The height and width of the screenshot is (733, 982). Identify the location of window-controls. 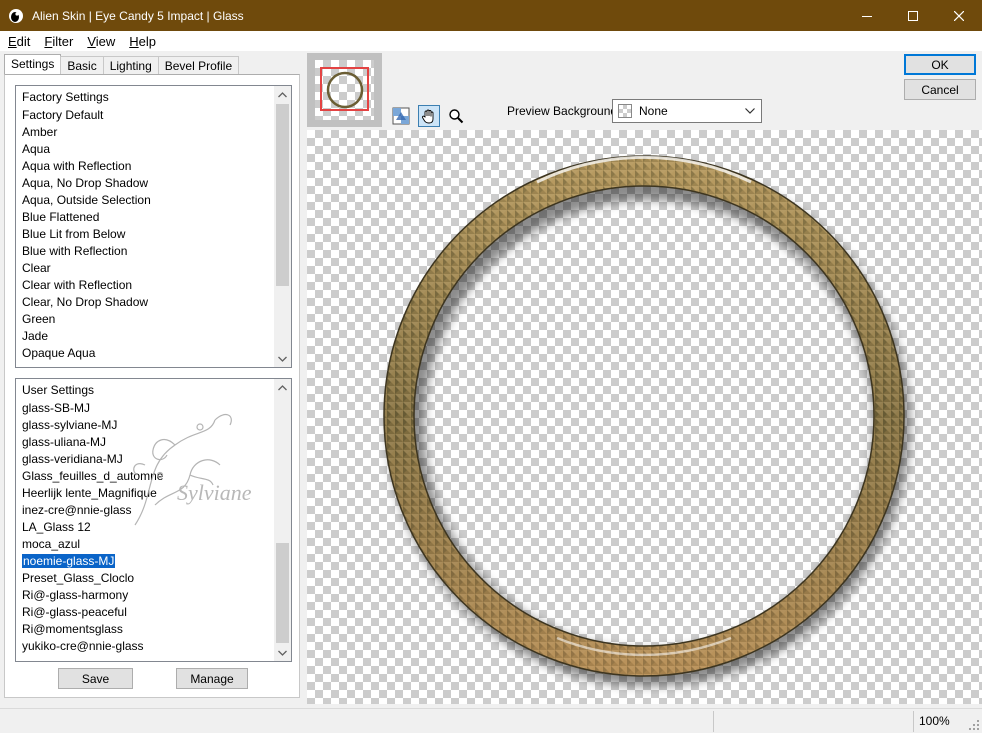
(913, 15).